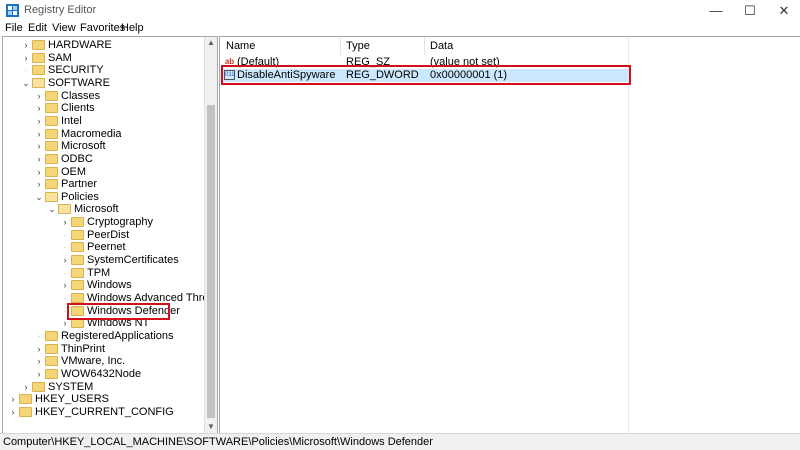 The height and width of the screenshot is (450, 800). What do you see at coordinates (103, 285) in the screenshot?
I see `tree-item: › Windows` at bounding box center [103, 285].